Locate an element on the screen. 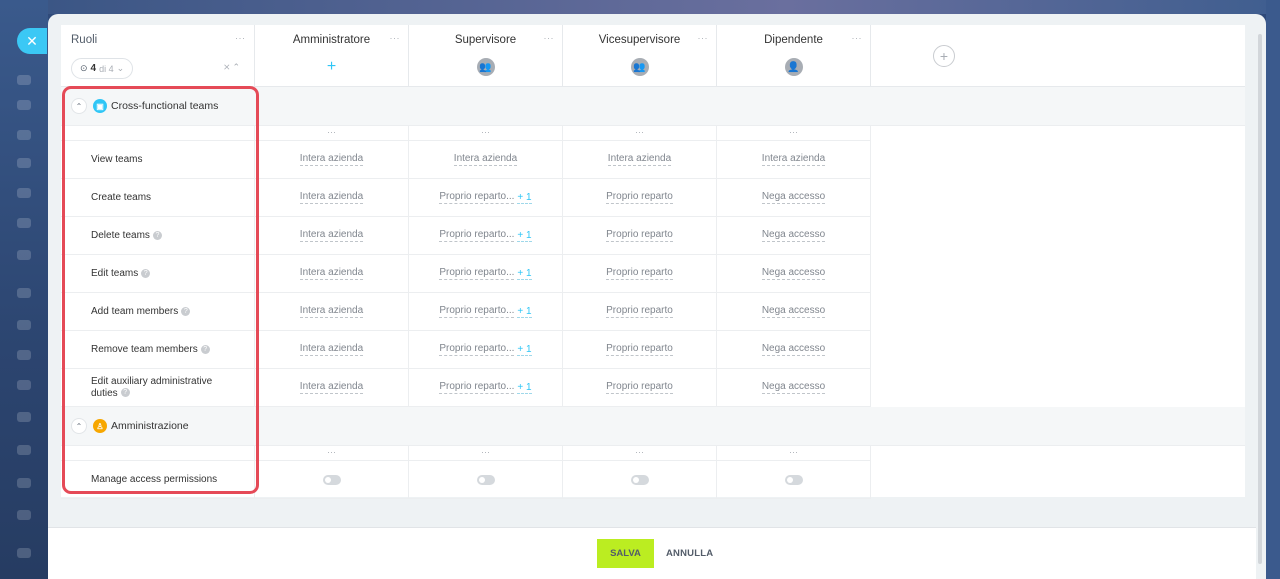  section-amministrazione: ⌃ ♙ Amministrazione is located at coordinates (653, 426).